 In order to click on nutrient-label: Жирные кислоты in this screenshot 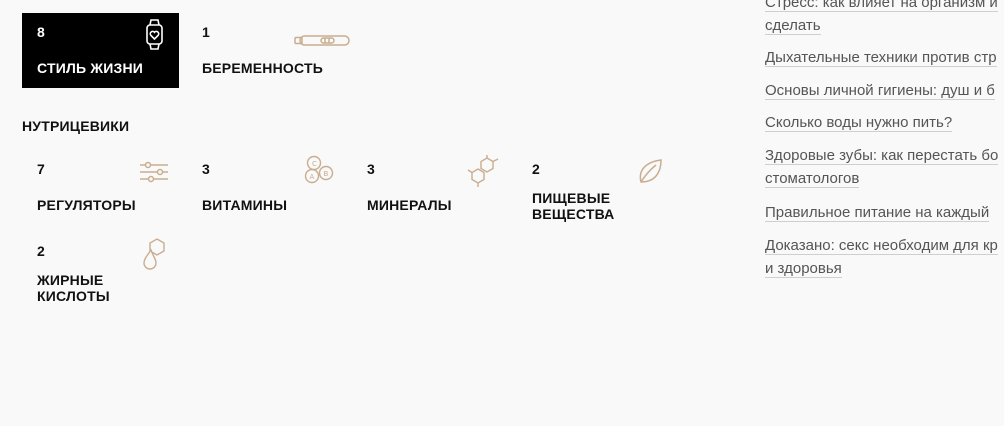, I will do `click(73, 288)`.